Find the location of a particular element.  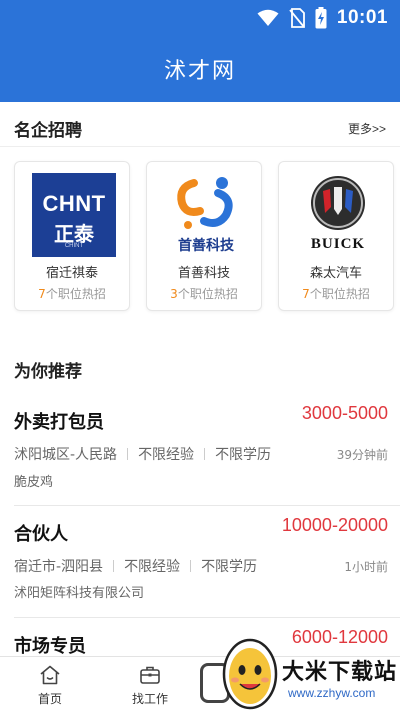

company-name: 首善科技 is located at coordinates (203, 273).